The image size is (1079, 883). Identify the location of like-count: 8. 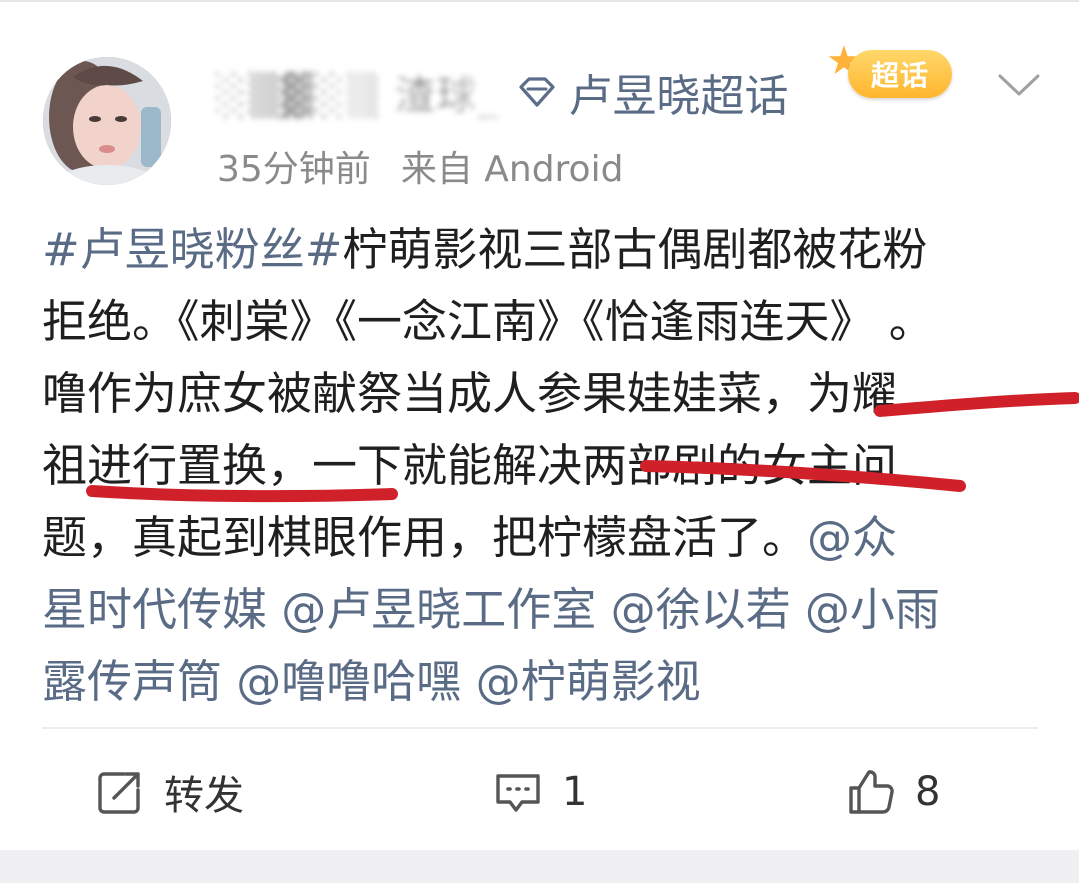
(928, 792).